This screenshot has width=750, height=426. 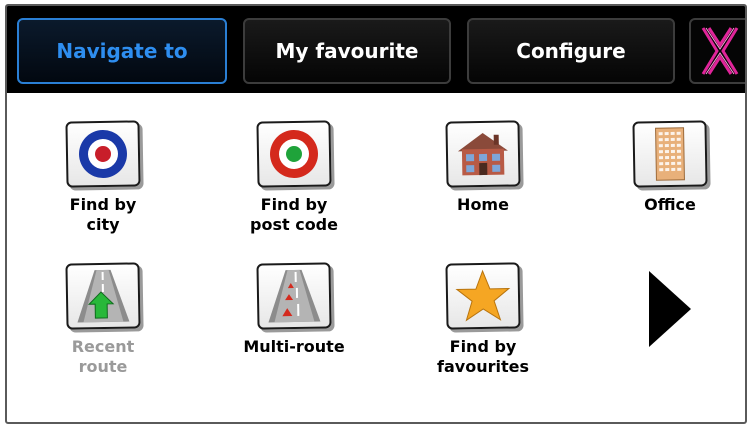 I want to click on close-button, so click(x=717, y=51).